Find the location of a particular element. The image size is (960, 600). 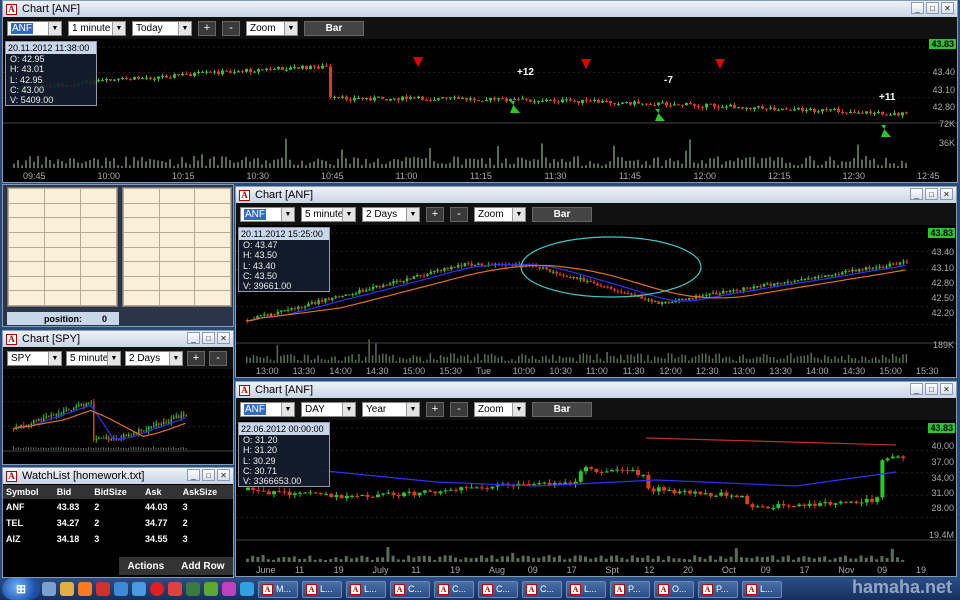

price-plot is located at coordinates (118, 416).